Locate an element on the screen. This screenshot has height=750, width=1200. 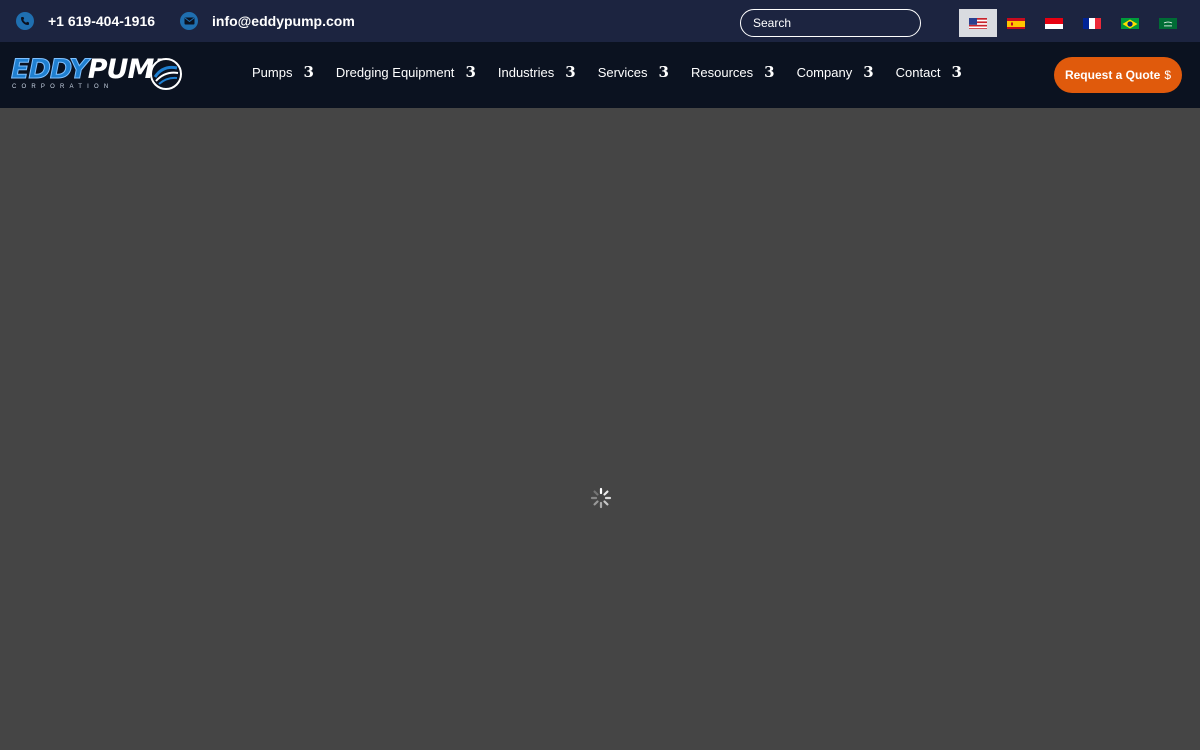
phone-number: +1 619-404-1916 is located at coordinates (102, 21).